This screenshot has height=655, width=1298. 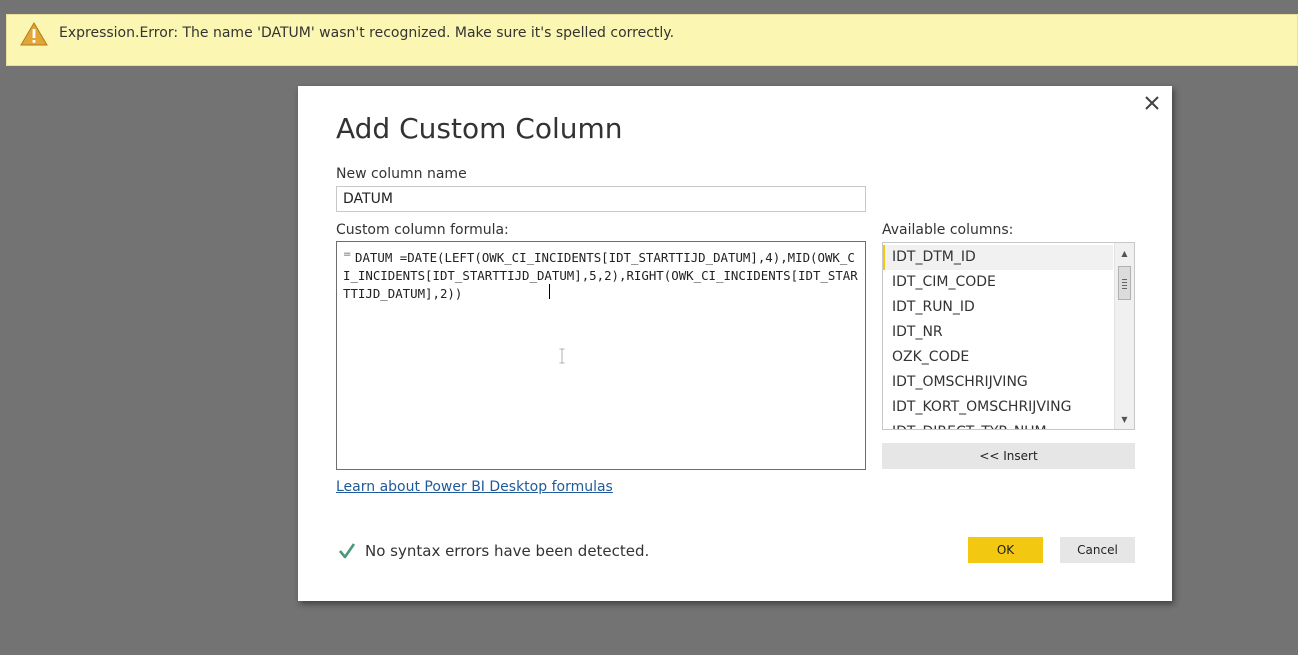 What do you see at coordinates (474, 487) in the screenshot?
I see `learn-formulas-link: Learn about Power BI Desktop formulas` at bounding box center [474, 487].